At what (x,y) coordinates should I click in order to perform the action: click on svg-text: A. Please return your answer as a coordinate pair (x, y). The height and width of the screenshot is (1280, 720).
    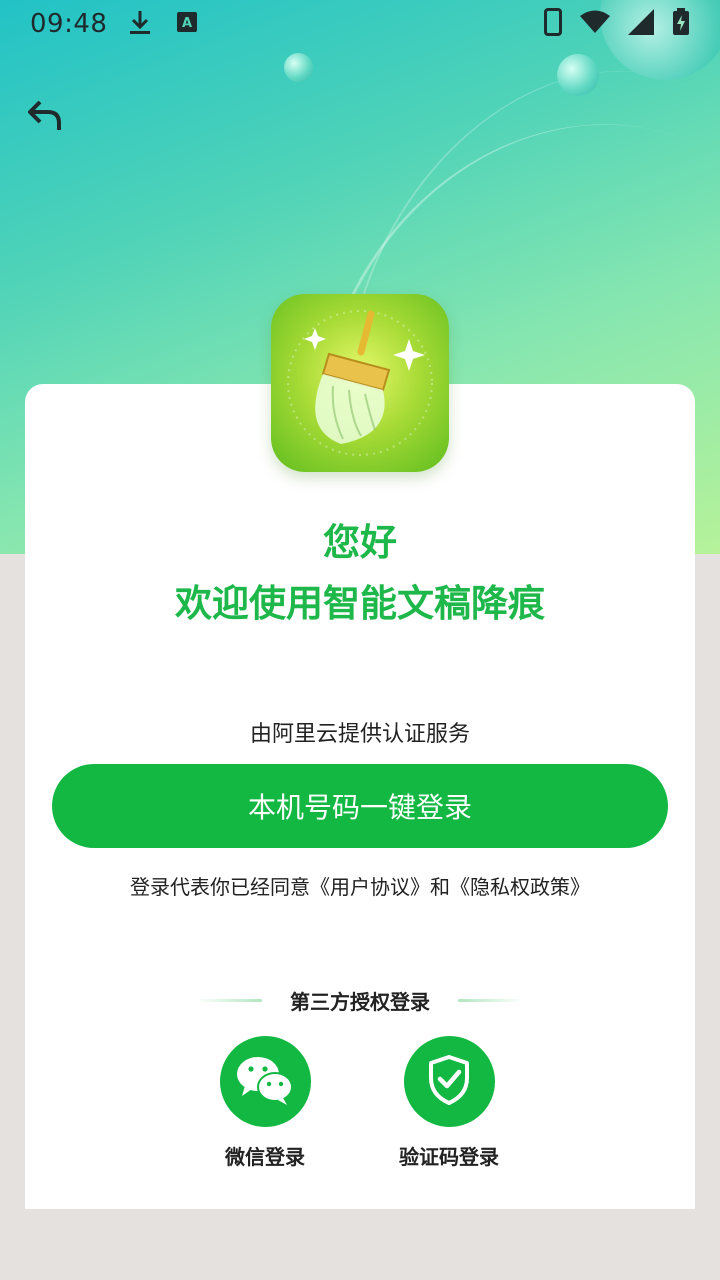
    Looking at the image, I should click on (187, 23).